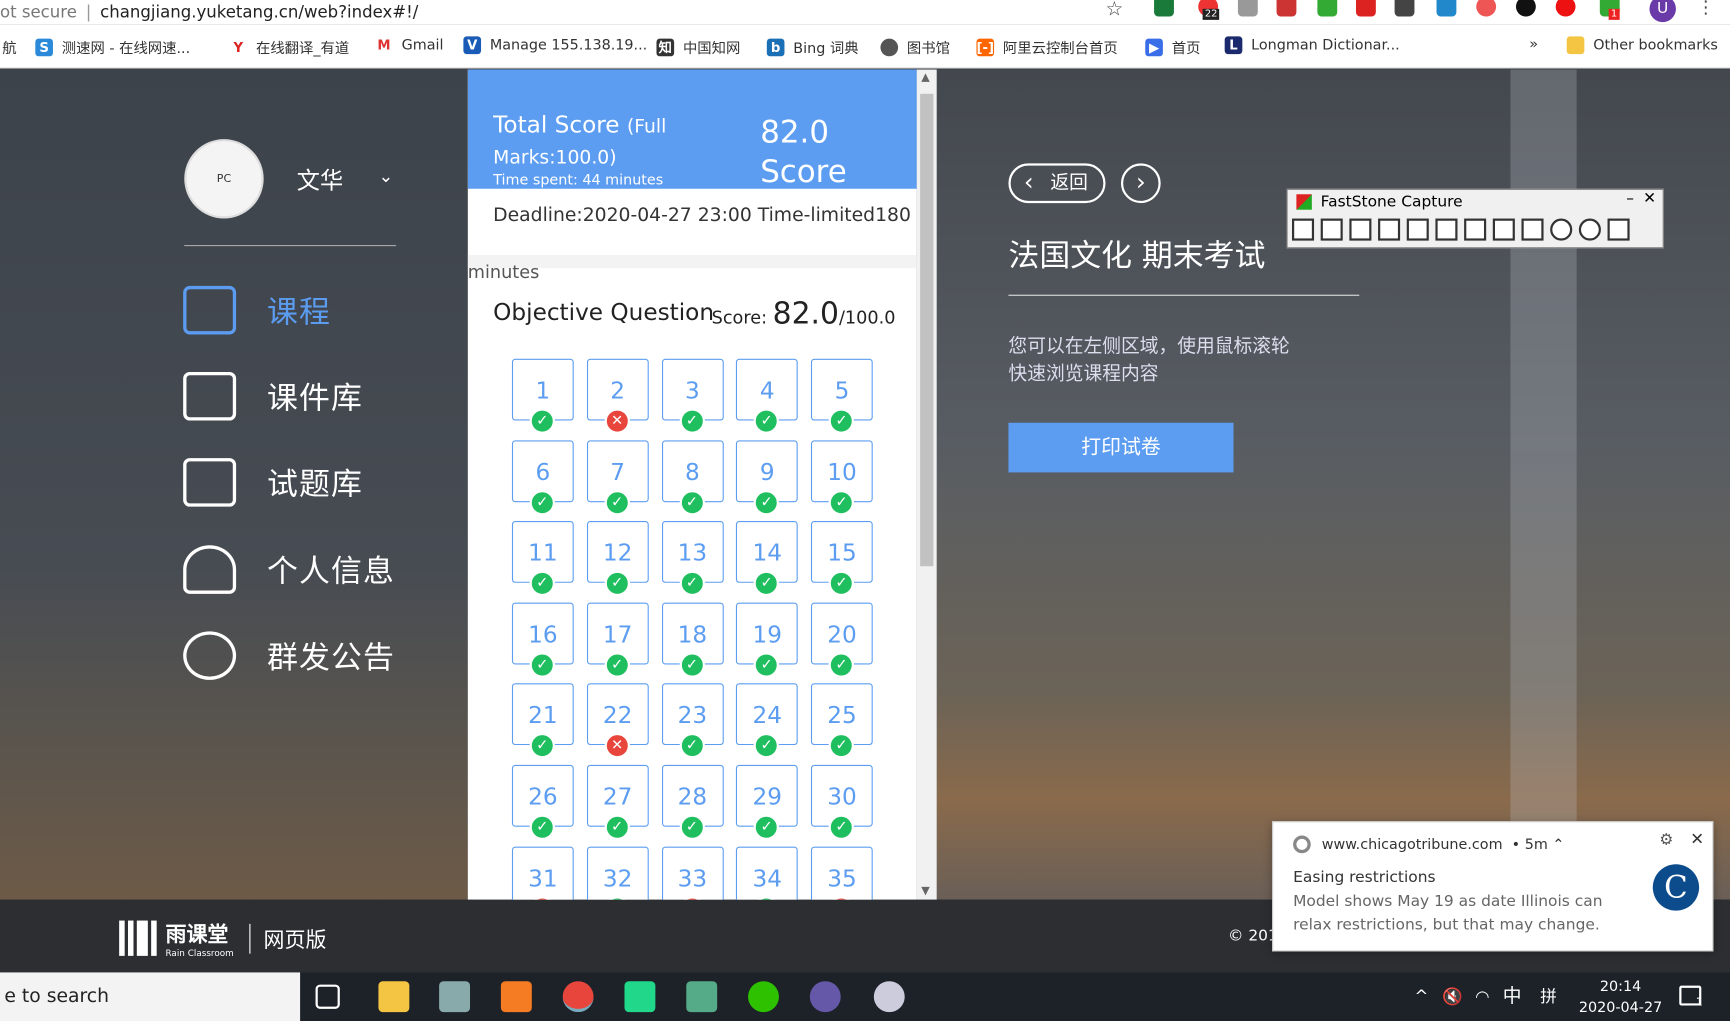  Describe the element at coordinates (38, 12) in the screenshot. I see `not-secure-label: ot secure` at that location.